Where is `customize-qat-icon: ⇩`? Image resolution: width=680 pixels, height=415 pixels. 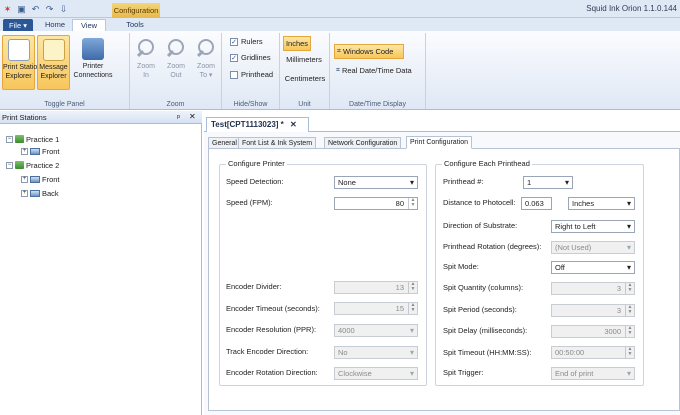 customize-qat-icon: ⇩ is located at coordinates (63, 9).